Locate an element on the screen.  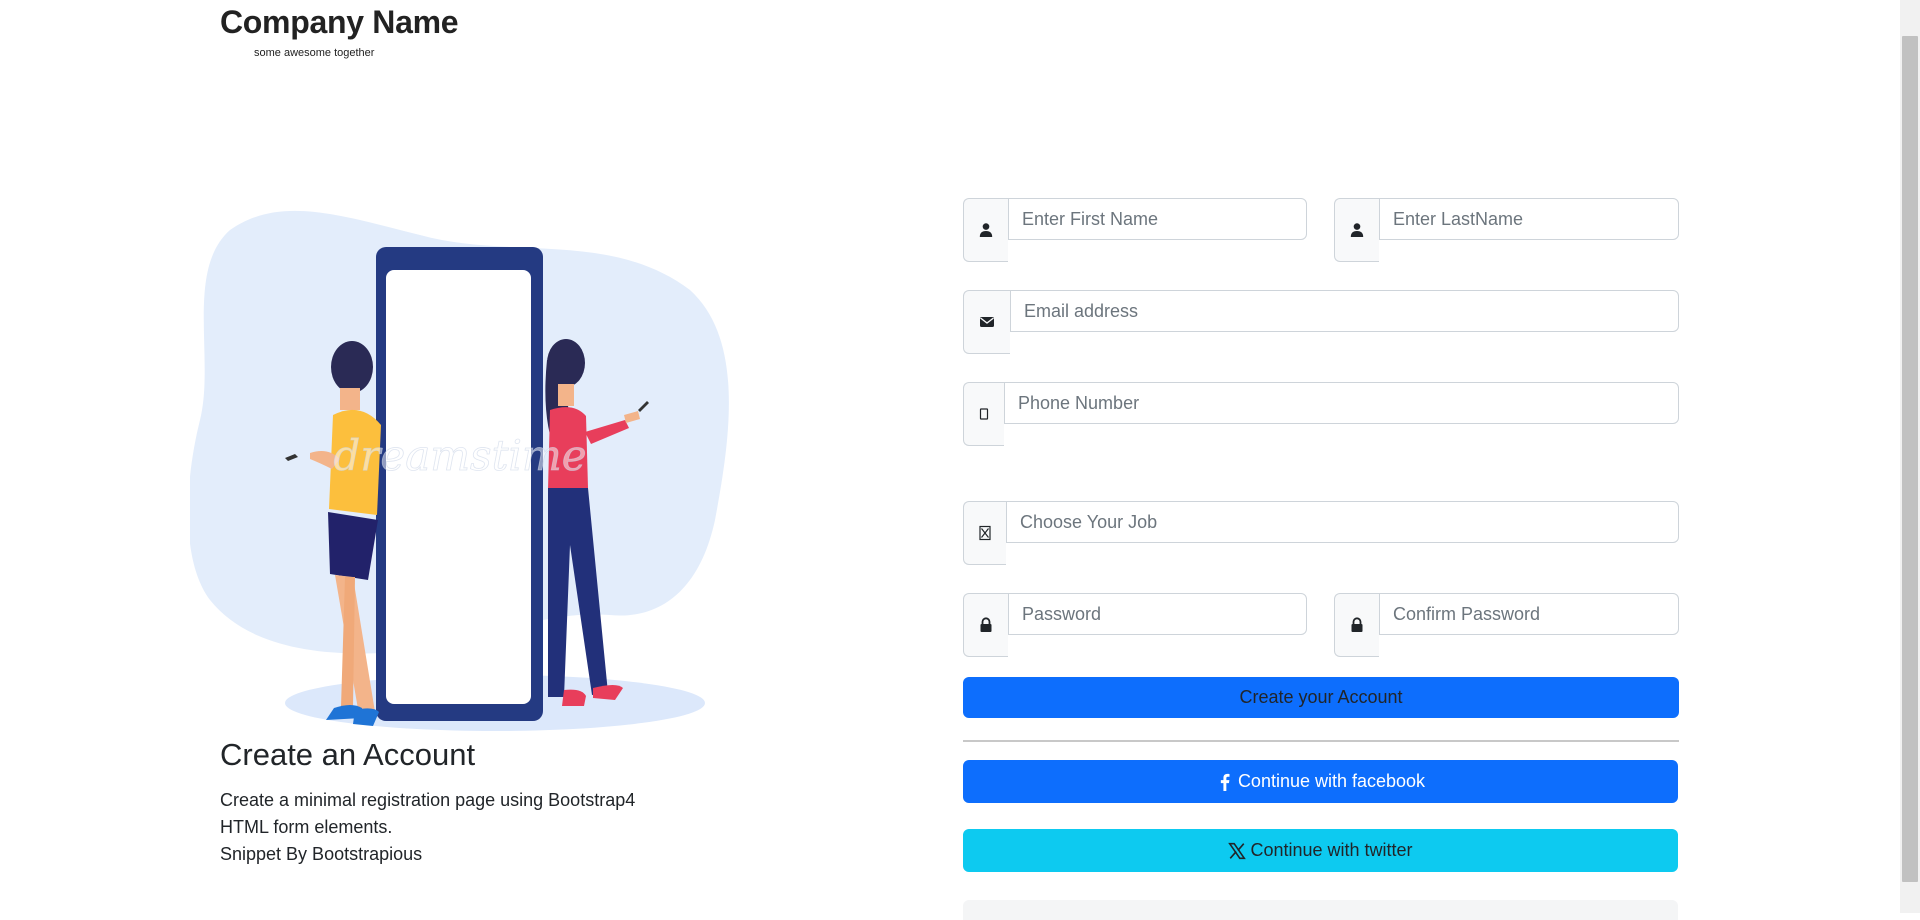
page-scrollbar is located at coordinates (1910, 456).